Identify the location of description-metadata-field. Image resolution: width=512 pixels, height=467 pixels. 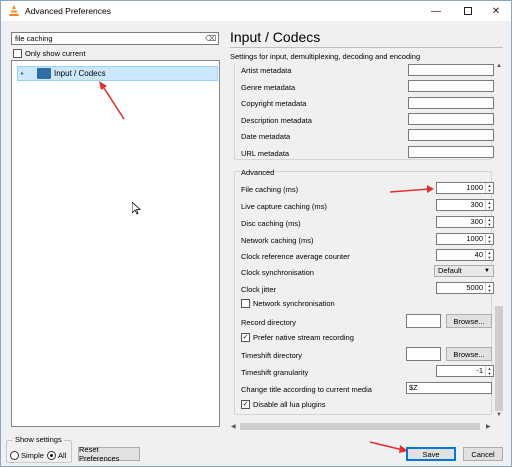
(451, 119).